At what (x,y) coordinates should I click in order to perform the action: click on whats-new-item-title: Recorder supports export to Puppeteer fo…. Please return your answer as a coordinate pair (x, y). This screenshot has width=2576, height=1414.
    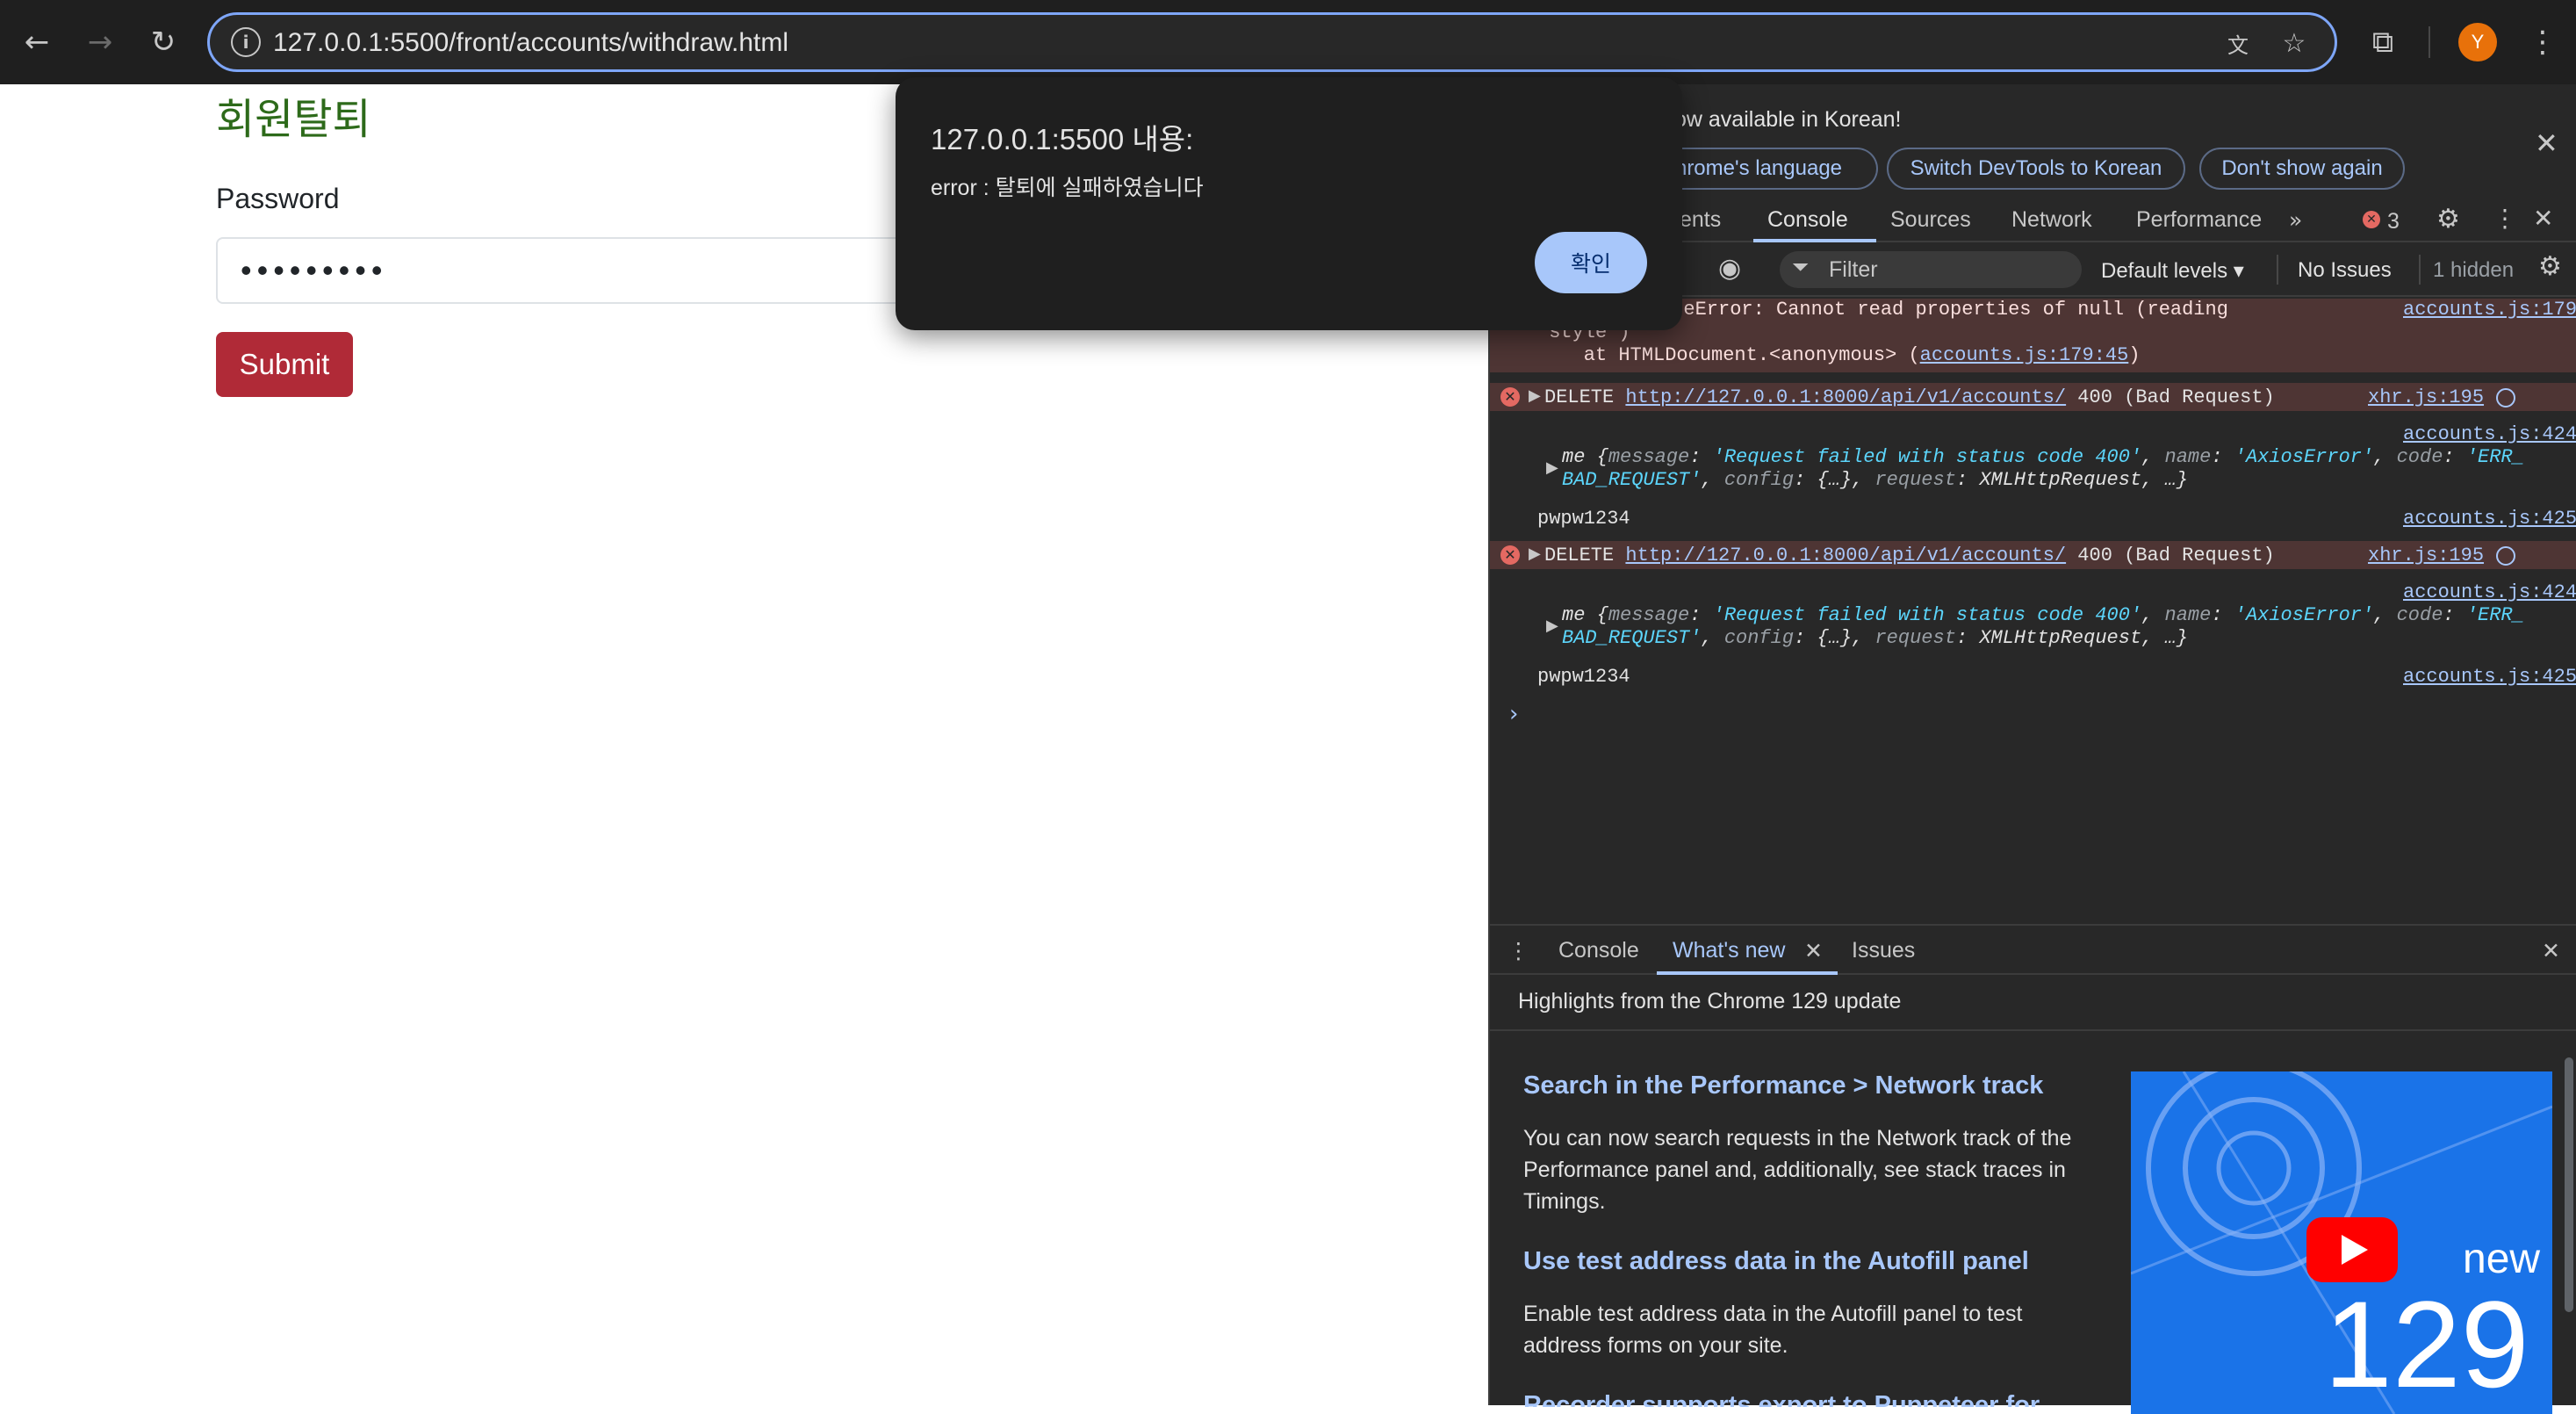
    Looking at the image, I should click on (1781, 1399).